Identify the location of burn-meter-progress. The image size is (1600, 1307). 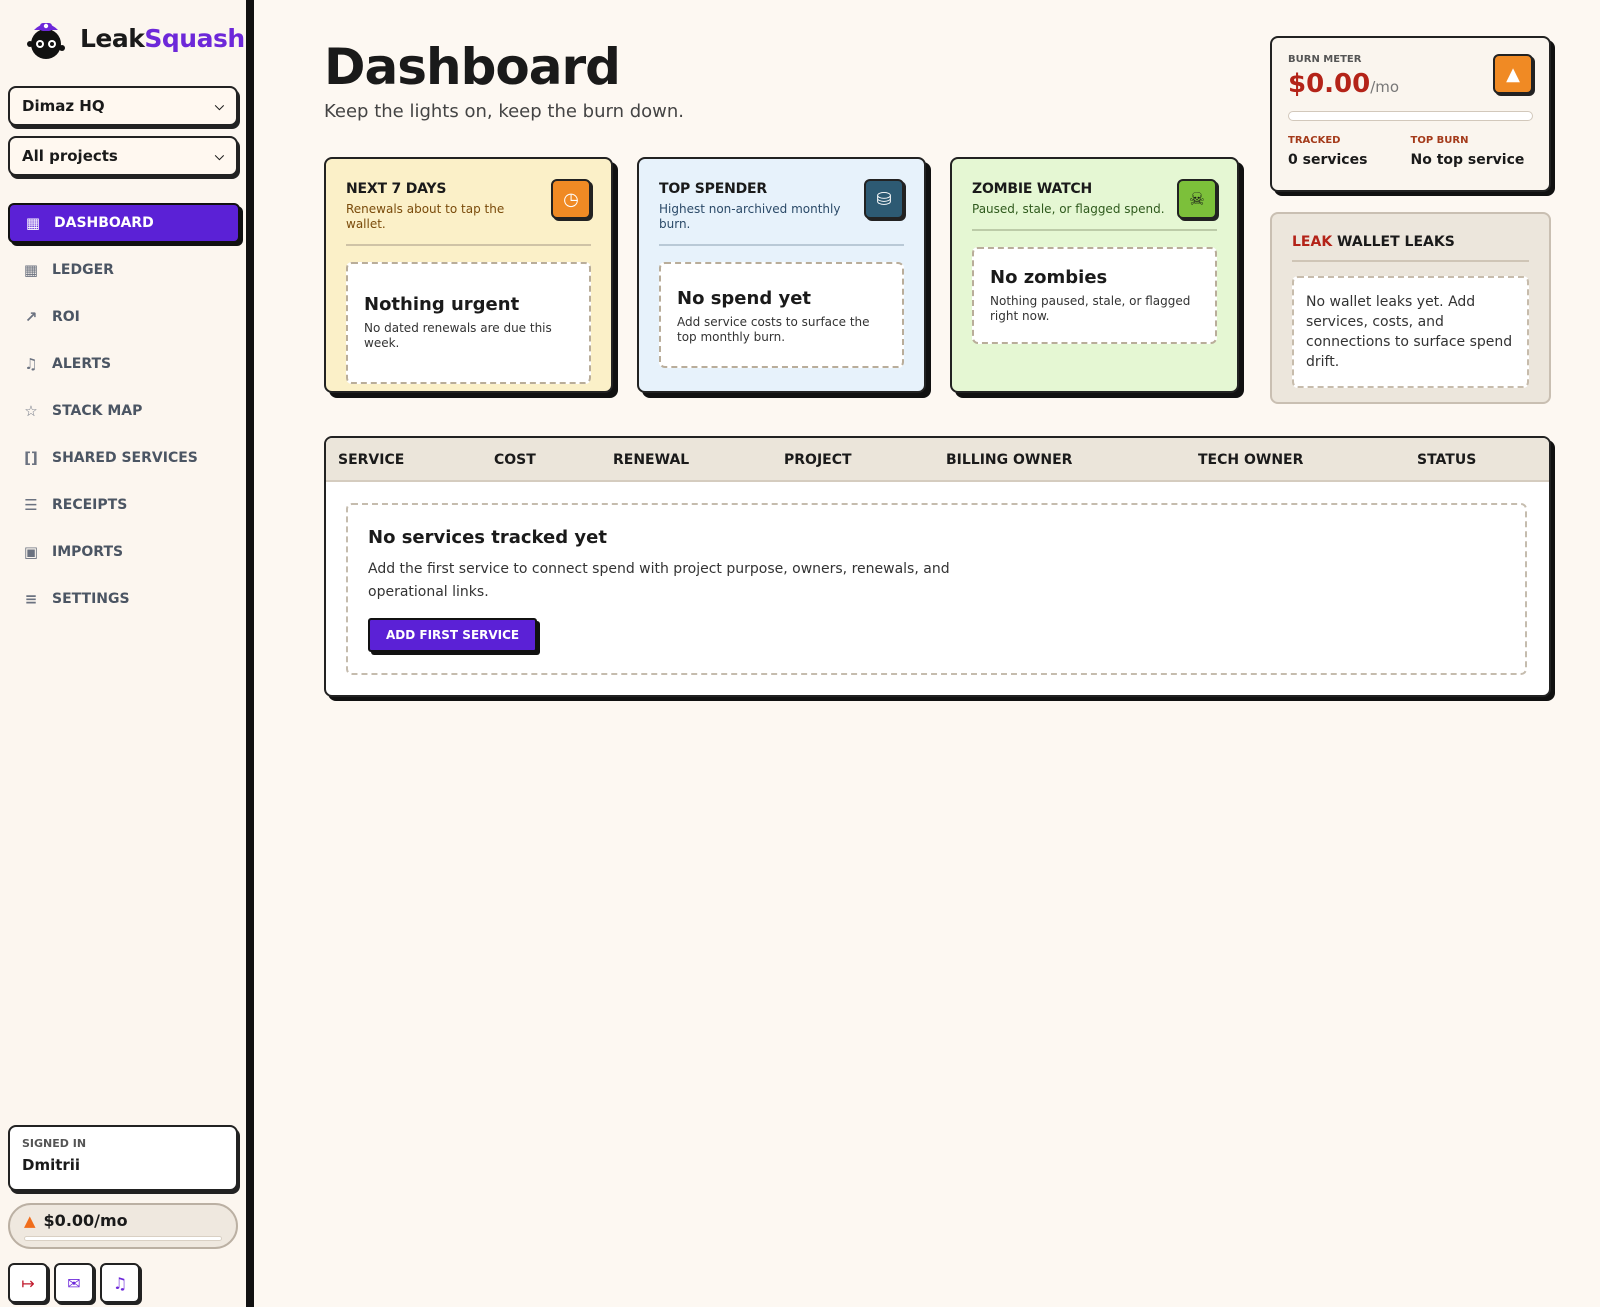
(1410, 116).